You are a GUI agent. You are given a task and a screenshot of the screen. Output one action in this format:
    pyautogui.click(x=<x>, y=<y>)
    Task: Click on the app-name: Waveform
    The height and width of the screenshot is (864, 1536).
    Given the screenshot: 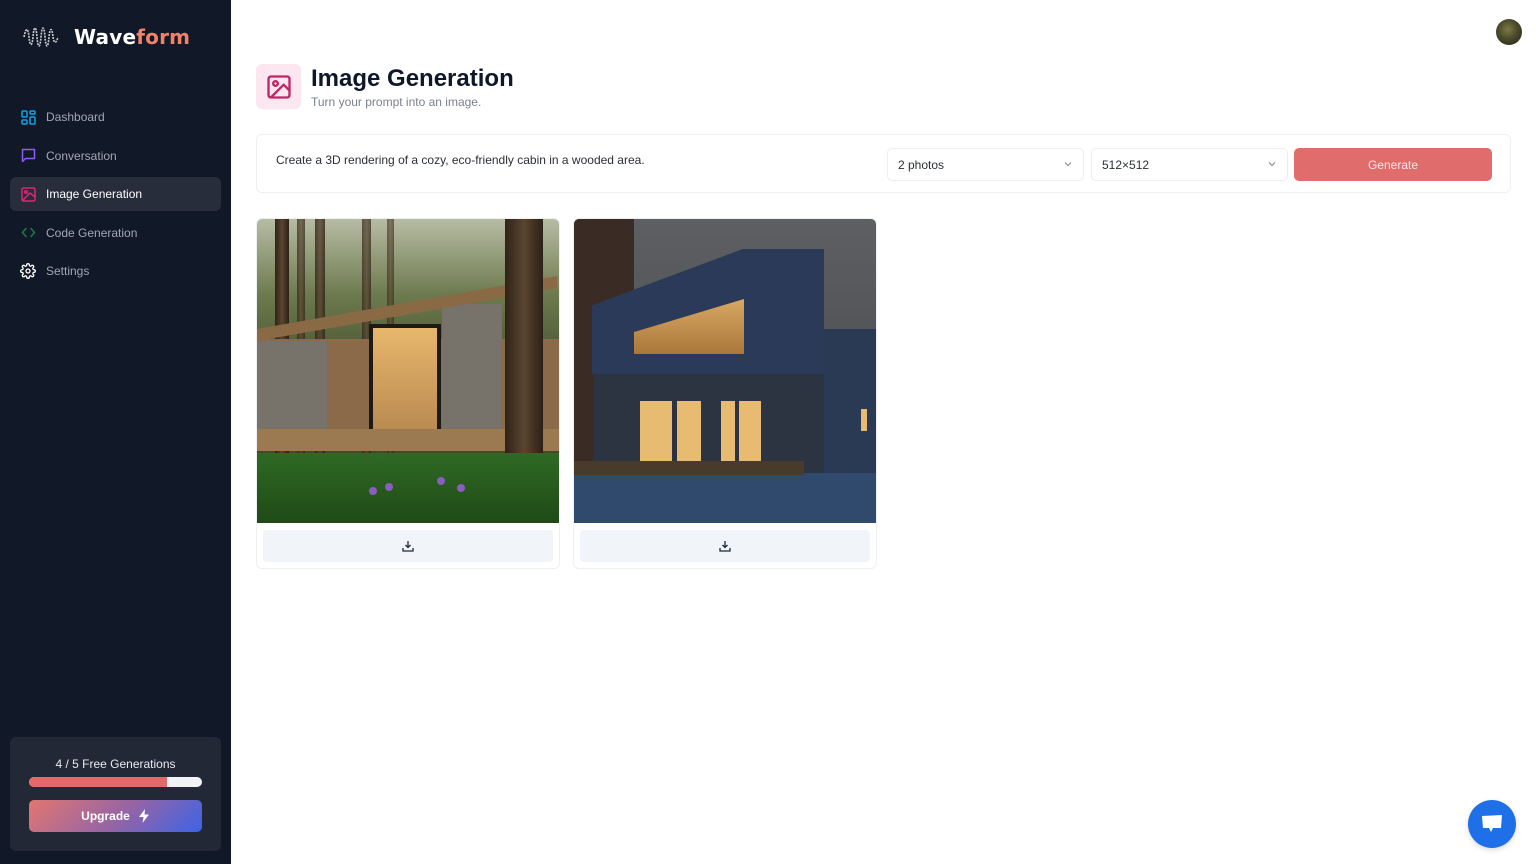 What is the action you would take?
    pyautogui.click(x=132, y=37)
    